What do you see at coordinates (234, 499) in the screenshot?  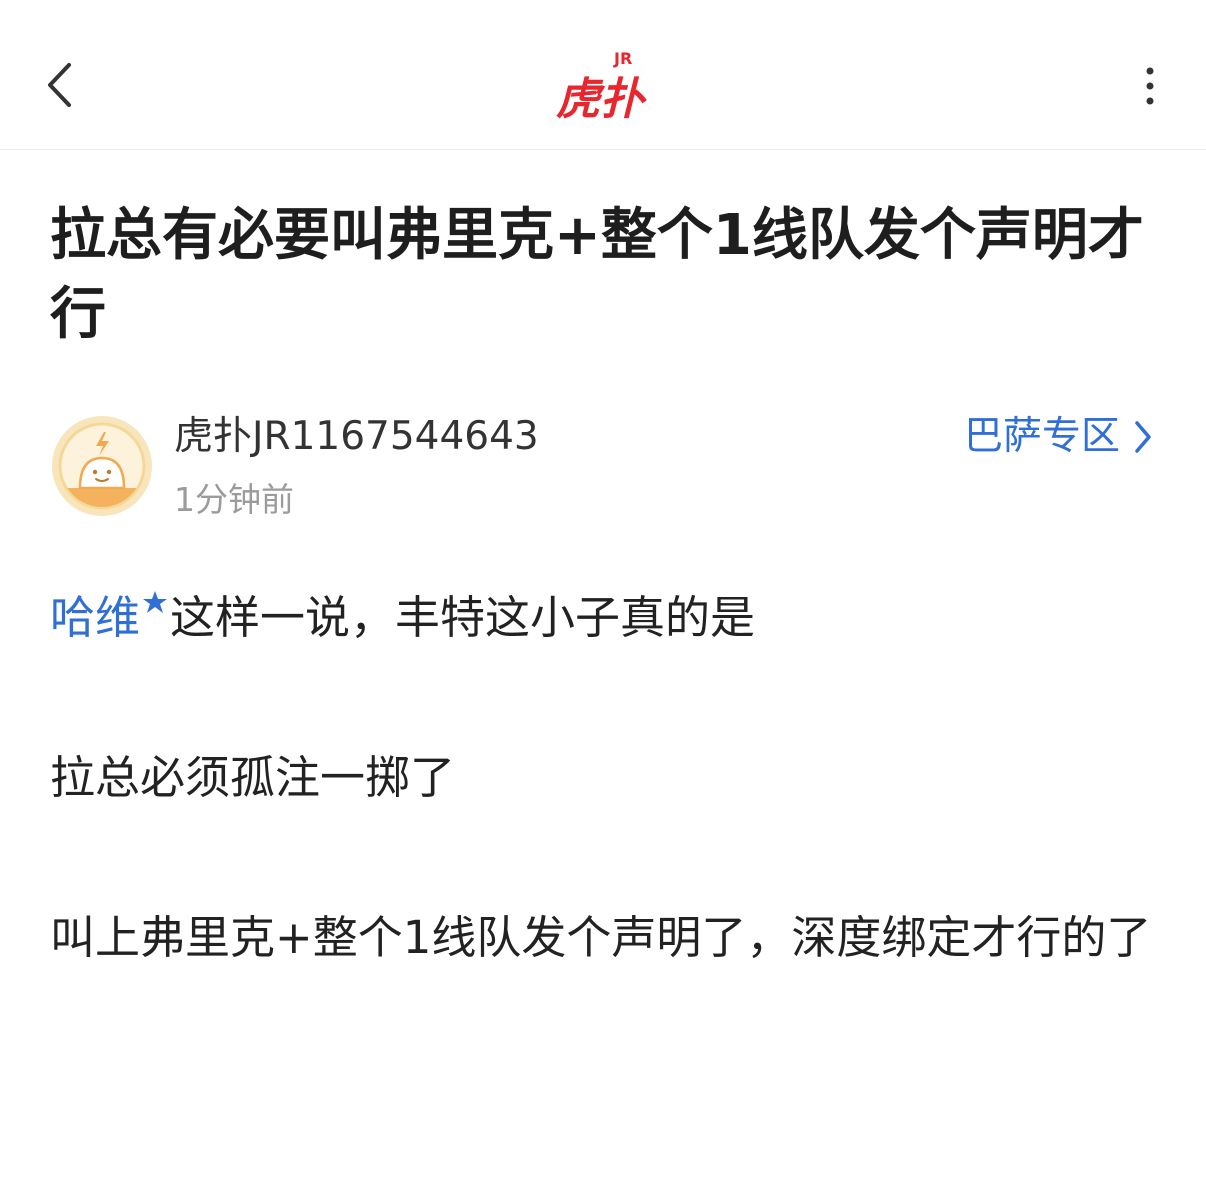 I see `post-time: 1分钟前` at bounding box center [234, 499].